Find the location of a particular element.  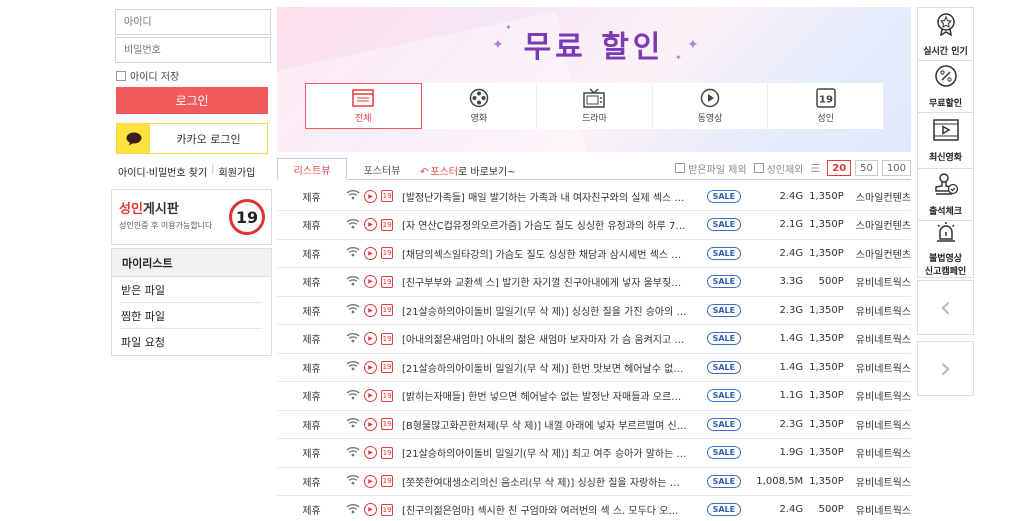

curved-arrow-icon: ↶ is located at coordinates (424, 172).